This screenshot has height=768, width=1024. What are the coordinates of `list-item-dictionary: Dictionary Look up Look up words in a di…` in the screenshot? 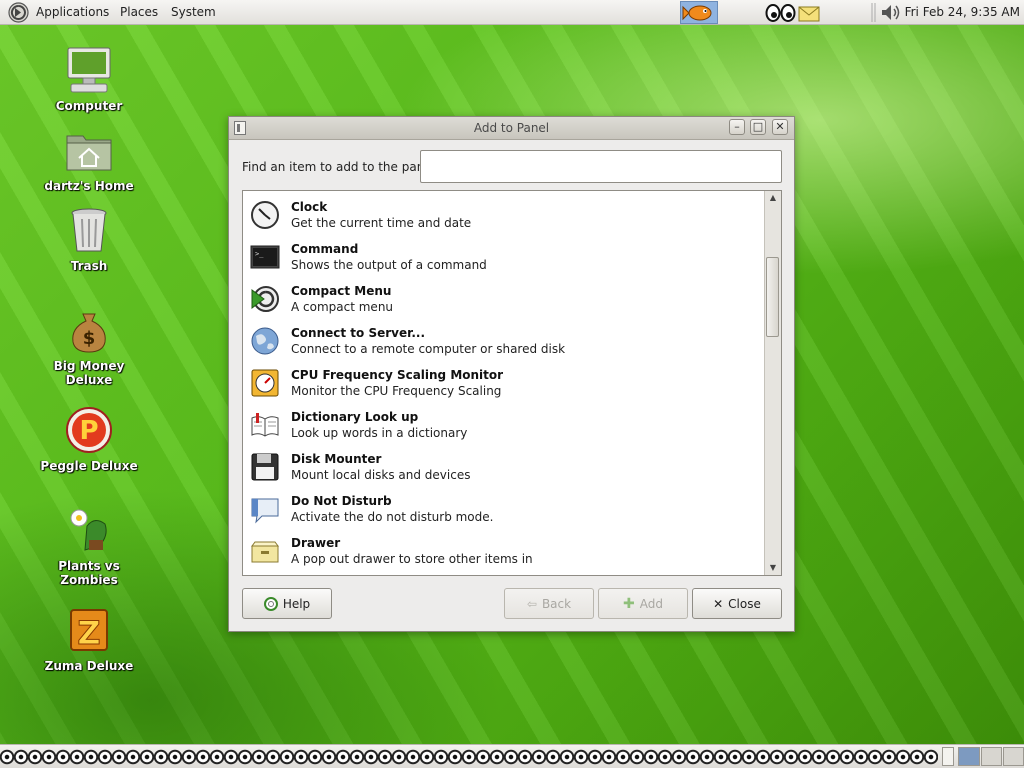 It's located at (503, 424).